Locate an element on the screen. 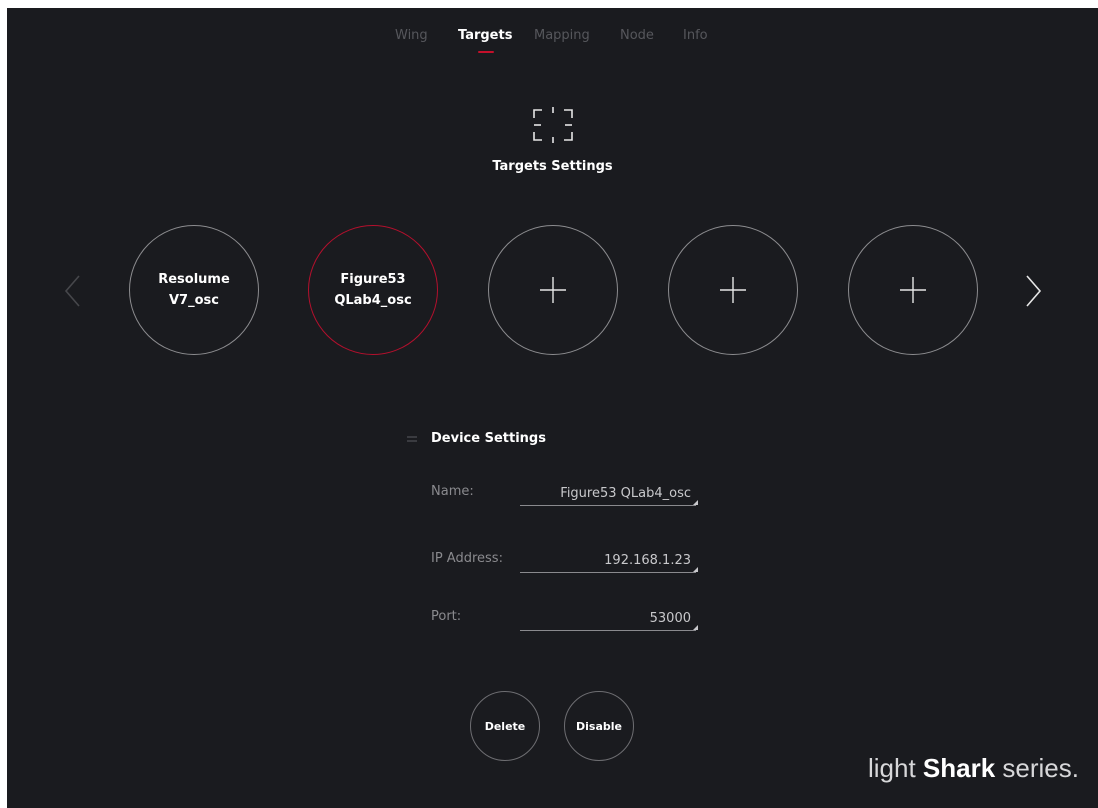  page-title: Targets Settings is located at coordinates (552, 166).